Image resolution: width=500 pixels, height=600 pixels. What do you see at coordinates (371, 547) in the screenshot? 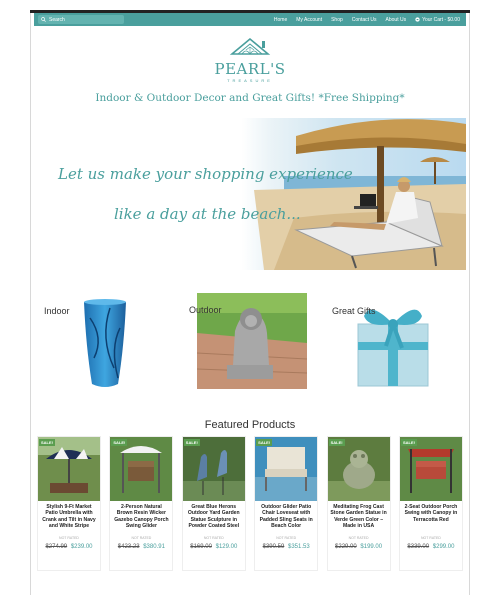
I see `product-price: $199.00` at bounding box center [371, 547].